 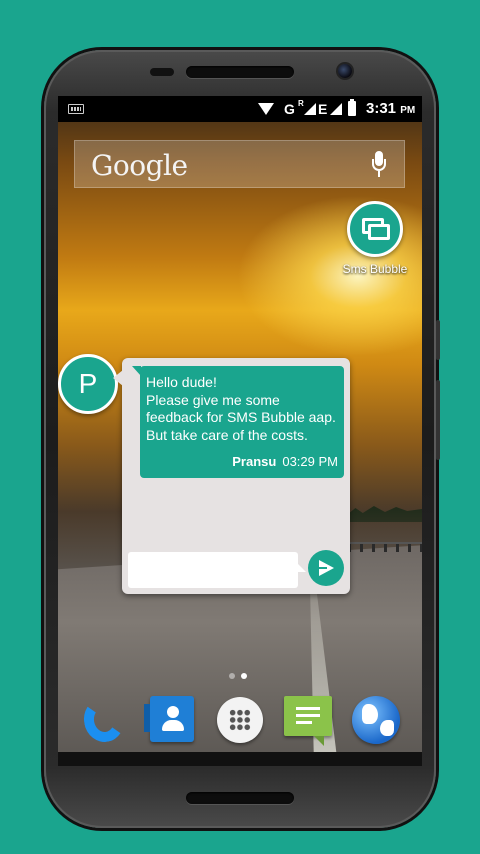 What do you see at coordinates (310, 109) in the screenshot?
I see `signal-icon` at bounding box center [310, 109].